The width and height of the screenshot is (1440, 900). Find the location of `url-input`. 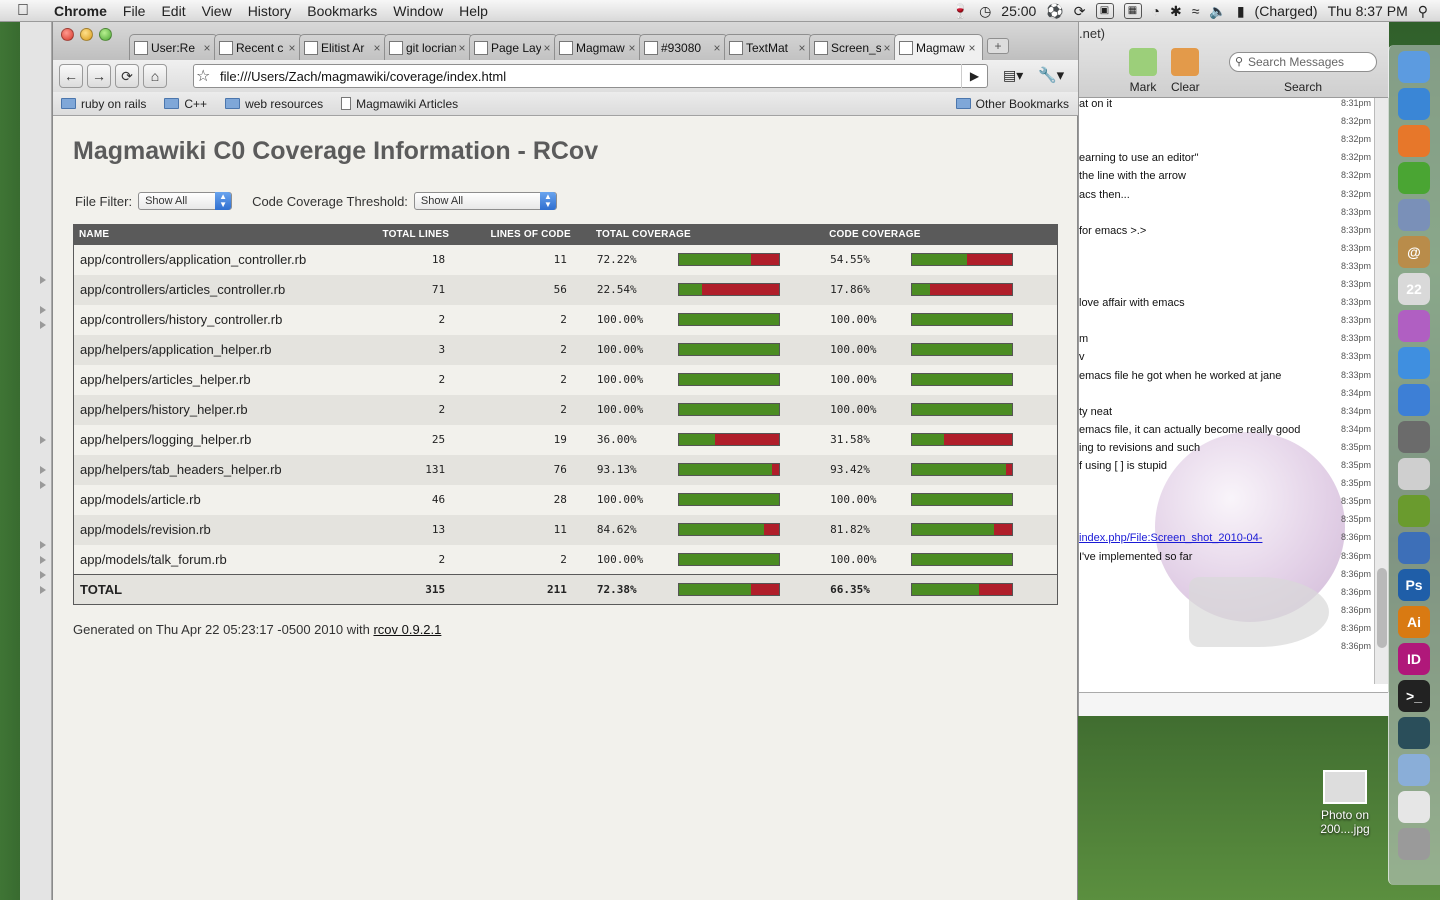

url-input is located at coordinates (585, 76).